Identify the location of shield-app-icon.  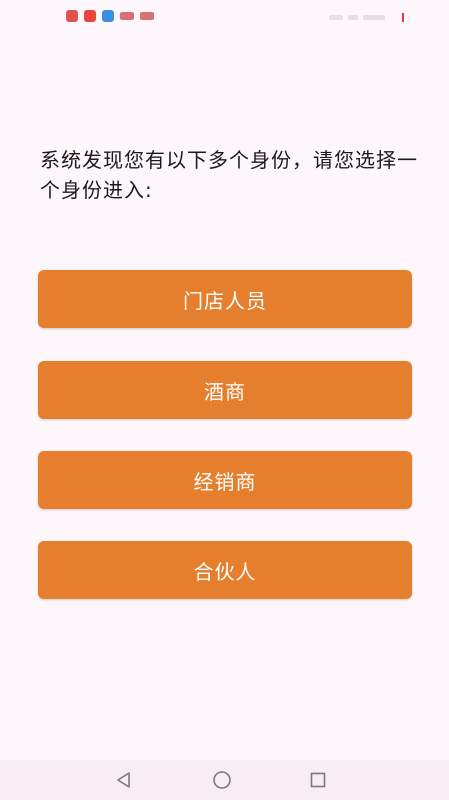
(108, 16).